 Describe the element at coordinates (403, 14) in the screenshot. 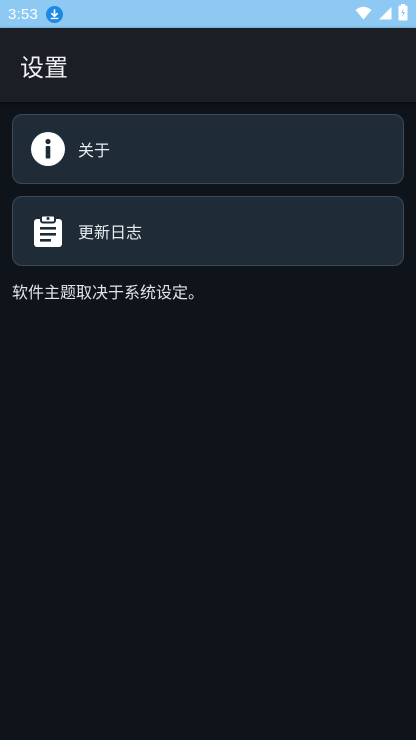

I see `battery-icon` at that location.